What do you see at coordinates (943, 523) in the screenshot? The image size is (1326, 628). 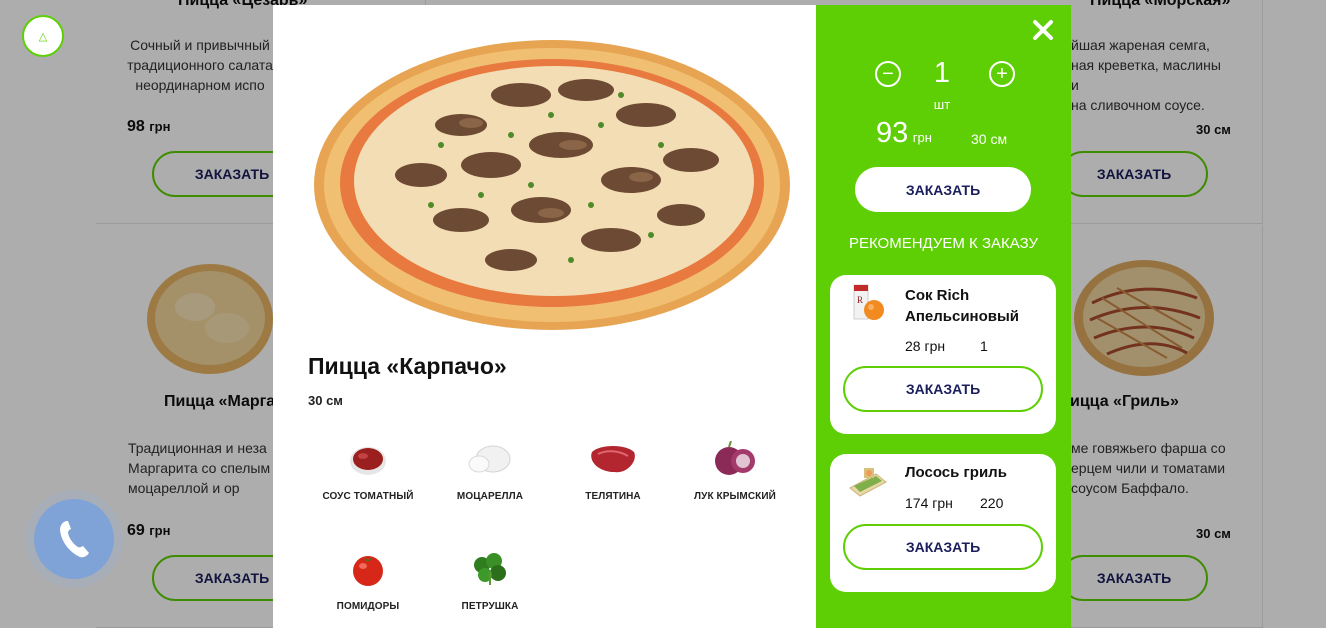 I see `recommendation-card: Лосось гриль 174 грн 220 ЗАКАЗАТЬ` at bounding box center [943, 523].